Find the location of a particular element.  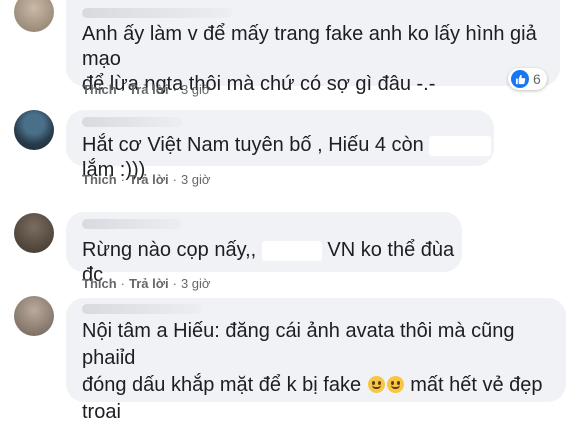

reaction-count: 6 is located at coordinates (537, 79).